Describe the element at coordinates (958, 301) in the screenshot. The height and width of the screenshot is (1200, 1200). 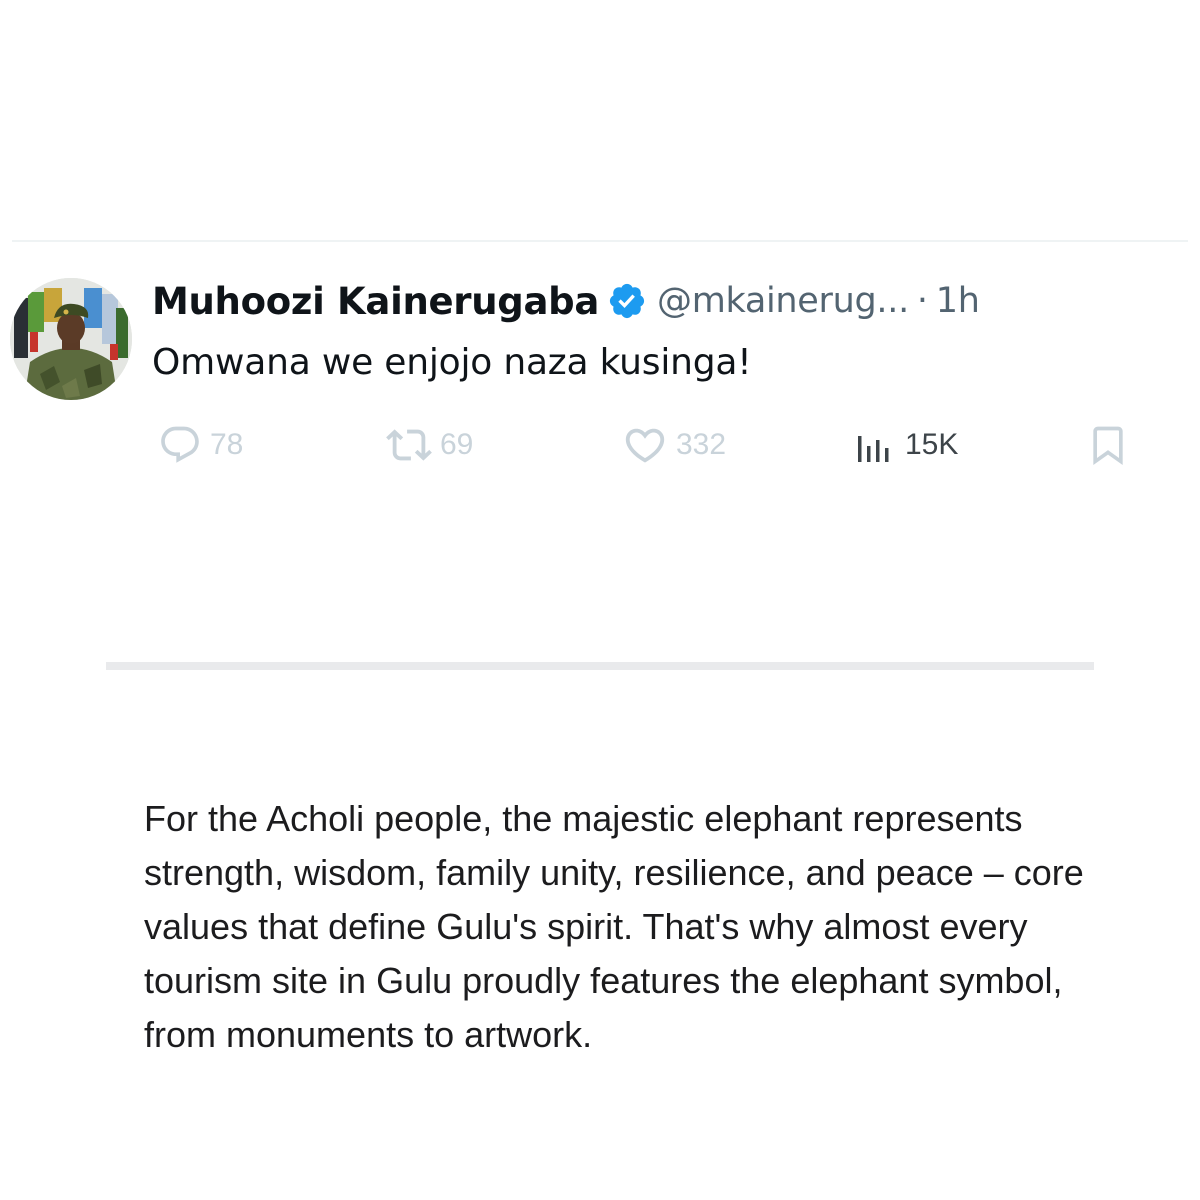
I see `timestamp: 1h` at that location.